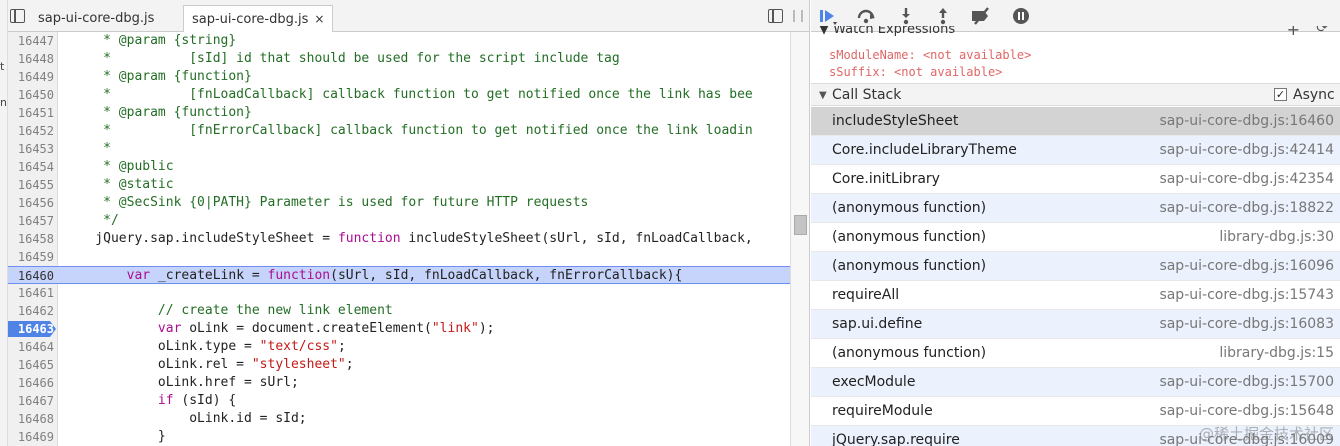 This screenshot has height=446, width=1340. What do you see at coordinates (1075, 324) in the screenshot?
I see `call-frame: sap.ui.define sap-ui-core-dbg.js:16083` at bounding box center [1075, 324].